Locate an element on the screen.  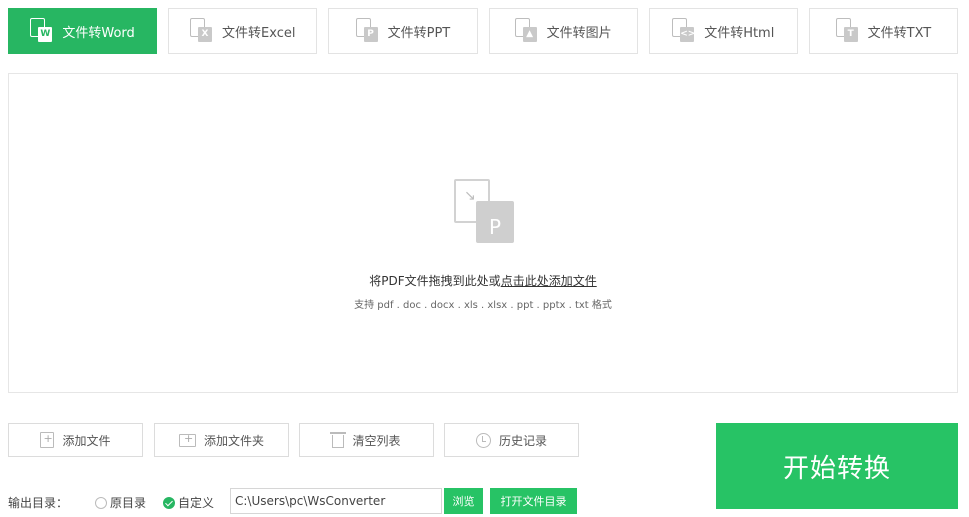
radio-unchecked-icon is located at coordinates (101, 502).